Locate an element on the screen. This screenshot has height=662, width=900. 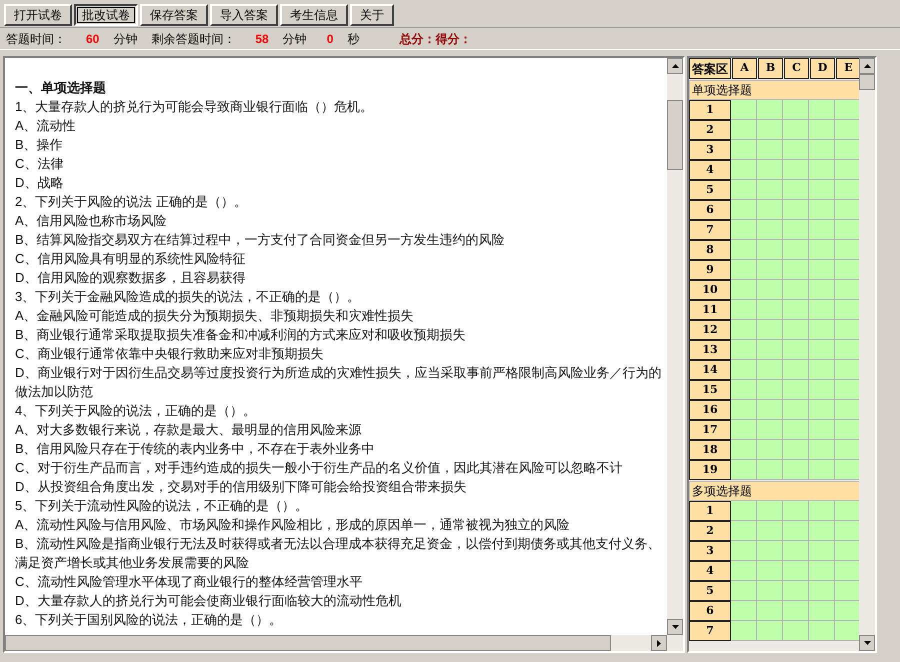
toolbar-button: 考生信息 is located at coordinates (314, 15).